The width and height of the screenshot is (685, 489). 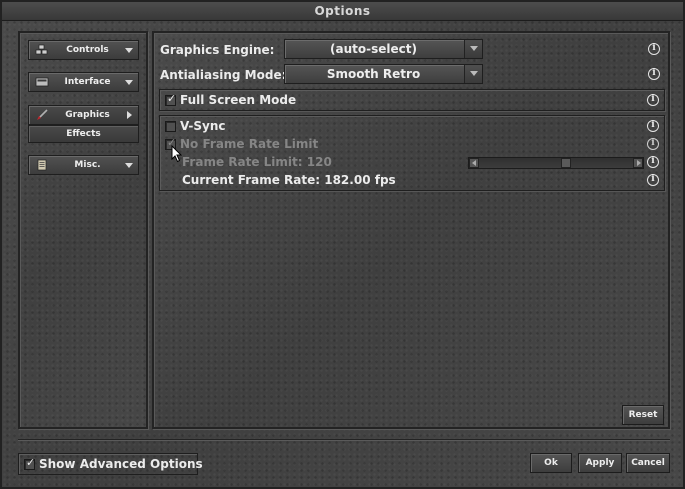 What do you see at coordinates (238, 100) in the screenshot?
I see `fullscreen-label: Full Screen Mode` at bounding box center [238, 100].